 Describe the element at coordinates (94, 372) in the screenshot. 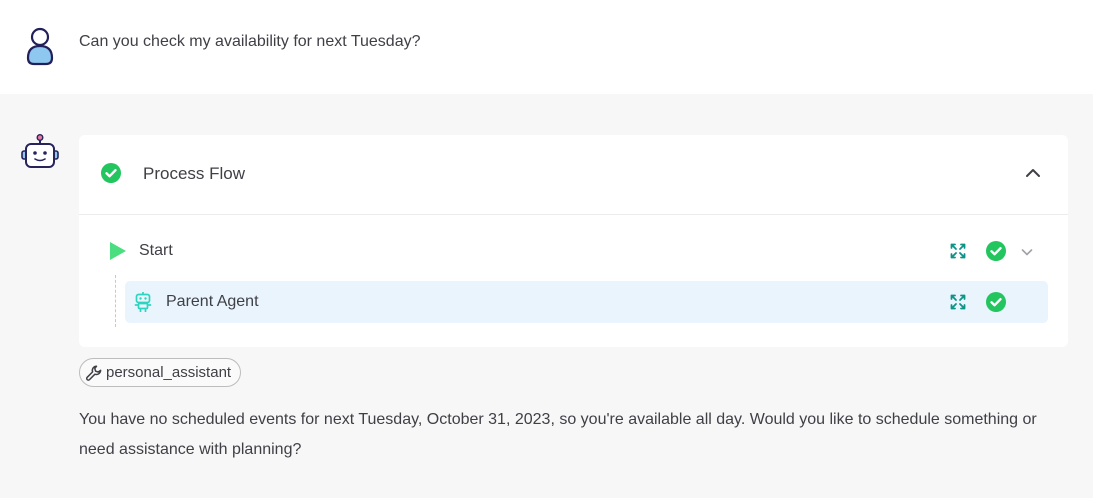

I see `wrench-icon` at that location.